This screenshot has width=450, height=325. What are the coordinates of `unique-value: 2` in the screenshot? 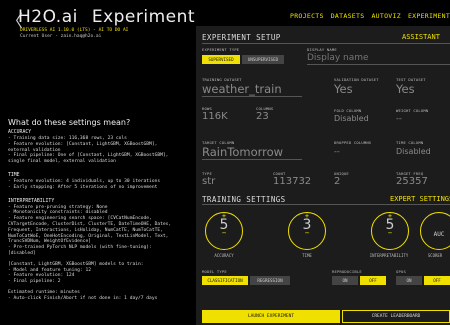 It's located at (337, 181).